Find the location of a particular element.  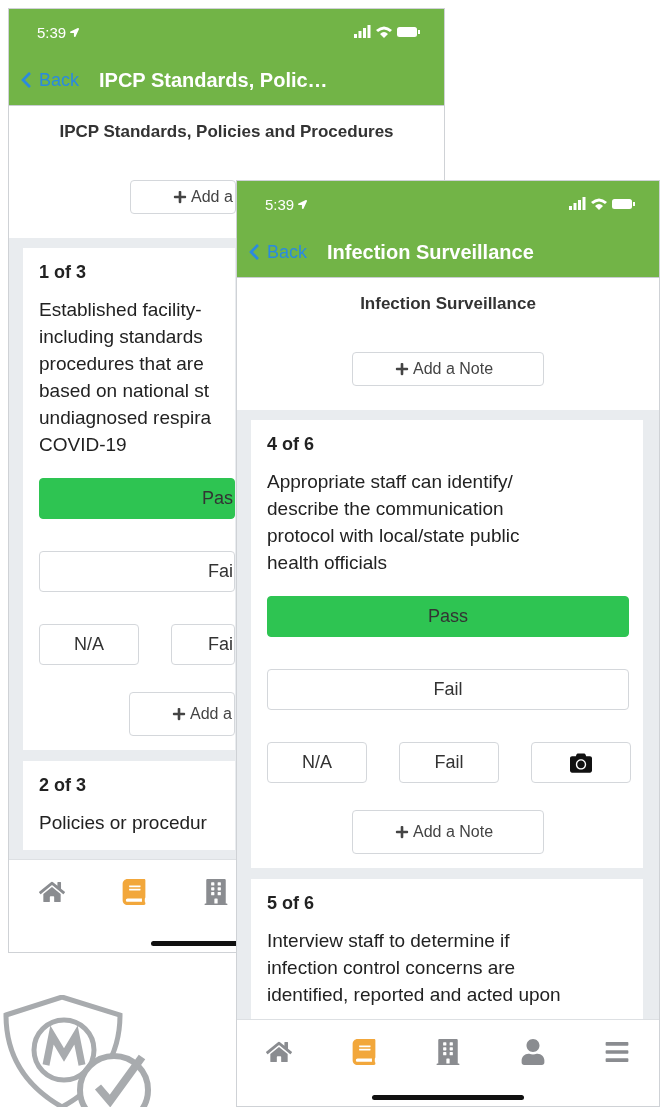

question-counter: 2 of 3 is located at coordinates (63, 785).